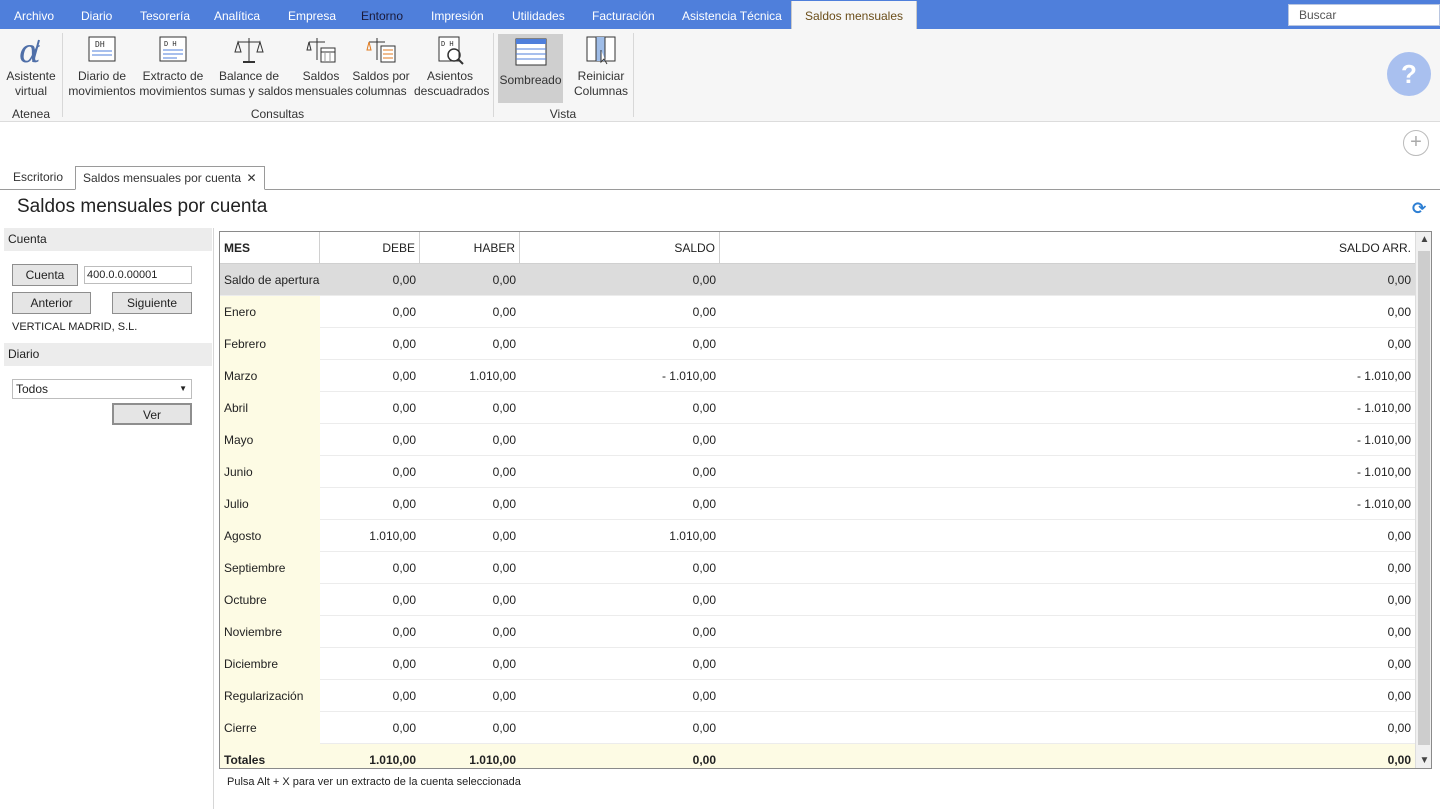 This screenshot has width=1440, height=809. What do you see at coordinates (817, 632) in the screenshot?
I see `table-row: Noviembre 0,00 0,00 0,00 0,00` at bounding box center [817, 632].